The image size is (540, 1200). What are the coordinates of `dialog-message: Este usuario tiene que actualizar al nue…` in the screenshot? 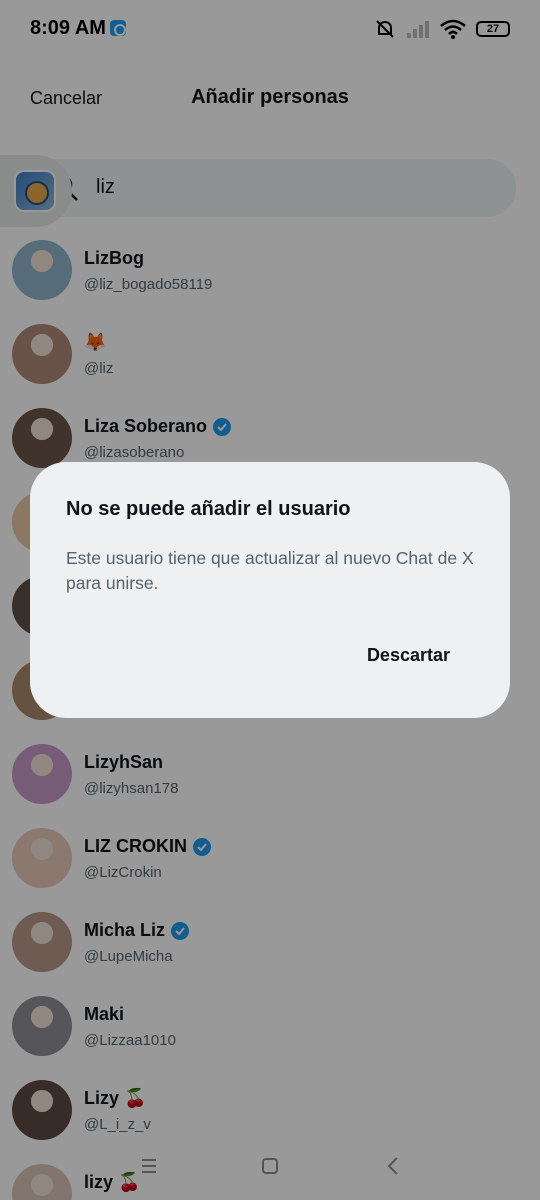 It's located at (270, 570).